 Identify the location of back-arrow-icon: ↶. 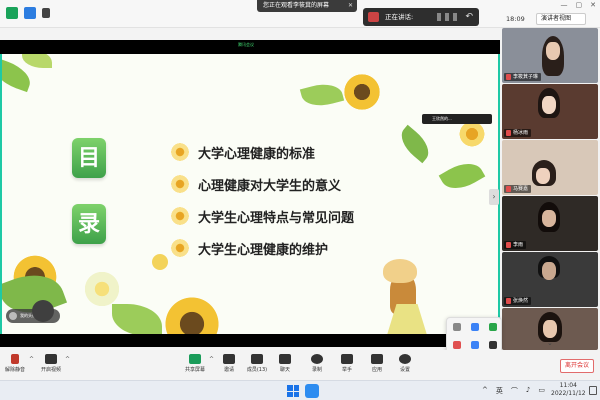
(469, 17).